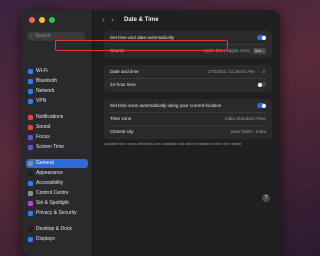 This screenshot has height=256, width=320. What do you see at coordinates (57, 239) in the screenshot?
I see `sidebar-item-displays: Displays` at bounding box center [57, 239].